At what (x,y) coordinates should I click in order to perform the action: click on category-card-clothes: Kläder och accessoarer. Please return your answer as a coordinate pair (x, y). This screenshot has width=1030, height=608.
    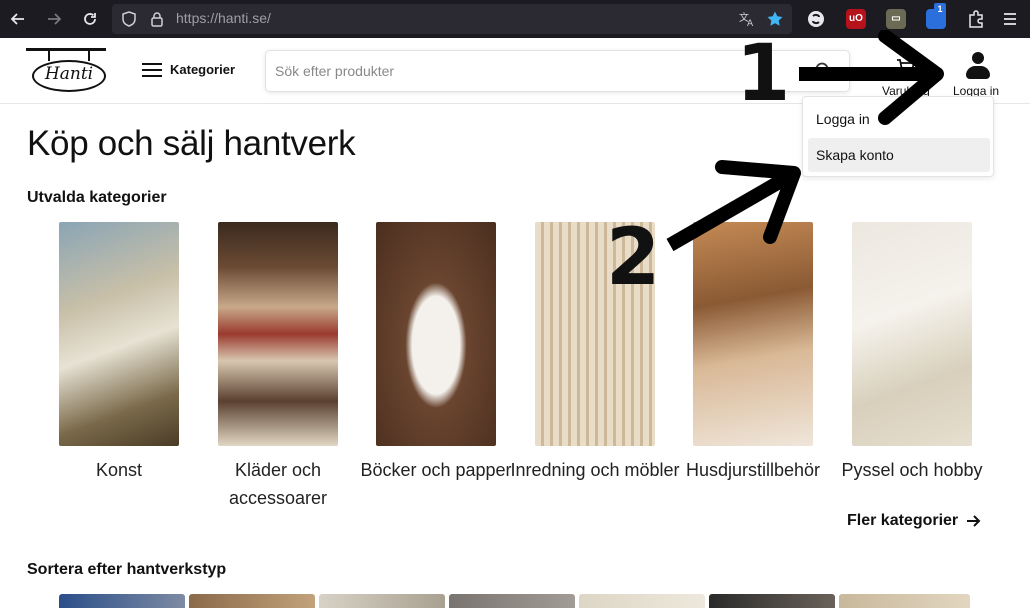
    Looking at the image, I should click on (278, 365).